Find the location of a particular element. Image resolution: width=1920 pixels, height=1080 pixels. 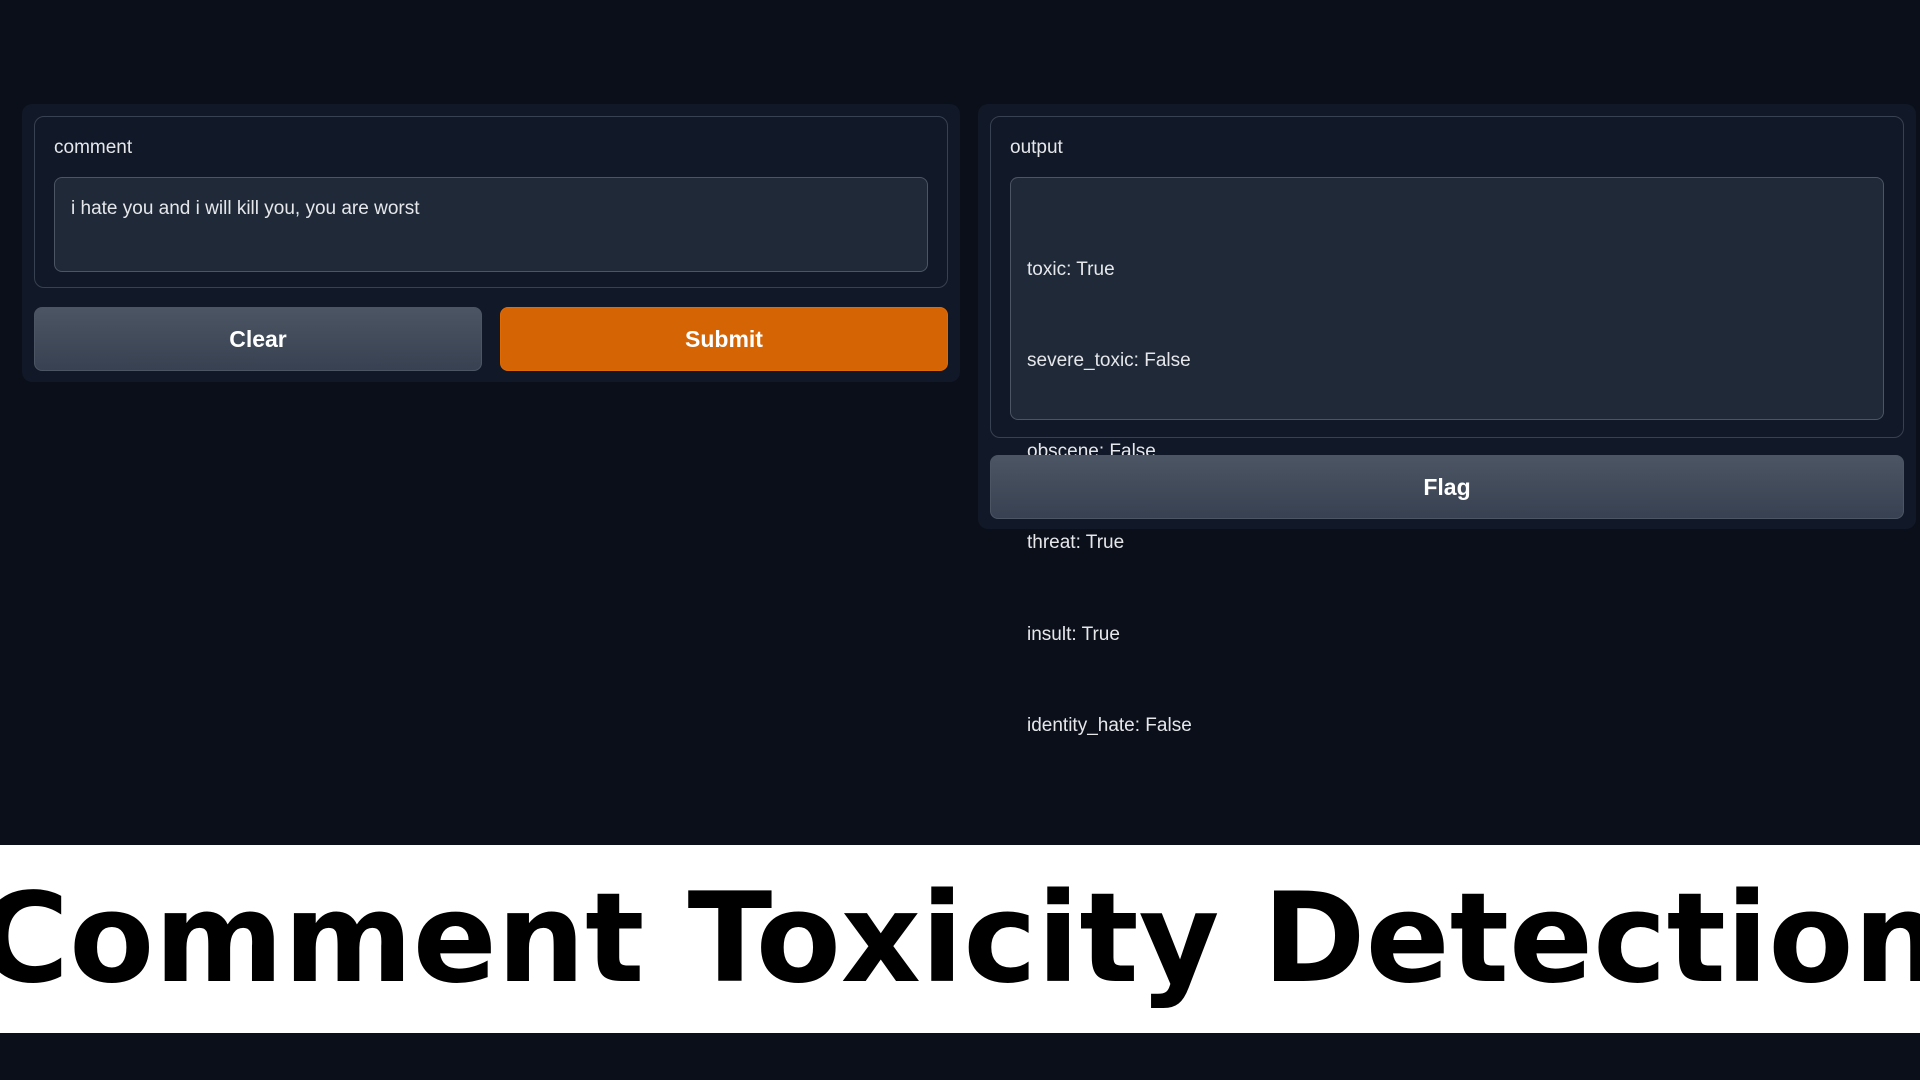

banner-title: Comment Toxicity Detection is located at coordinates (960, 939).